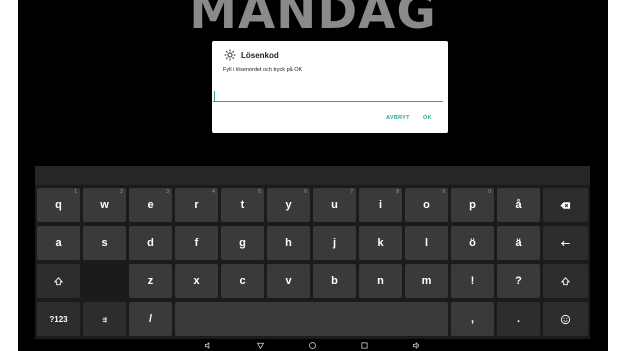 This screenshot has width=628, height=351. I want to click on key-m: m, so click(426, 281).